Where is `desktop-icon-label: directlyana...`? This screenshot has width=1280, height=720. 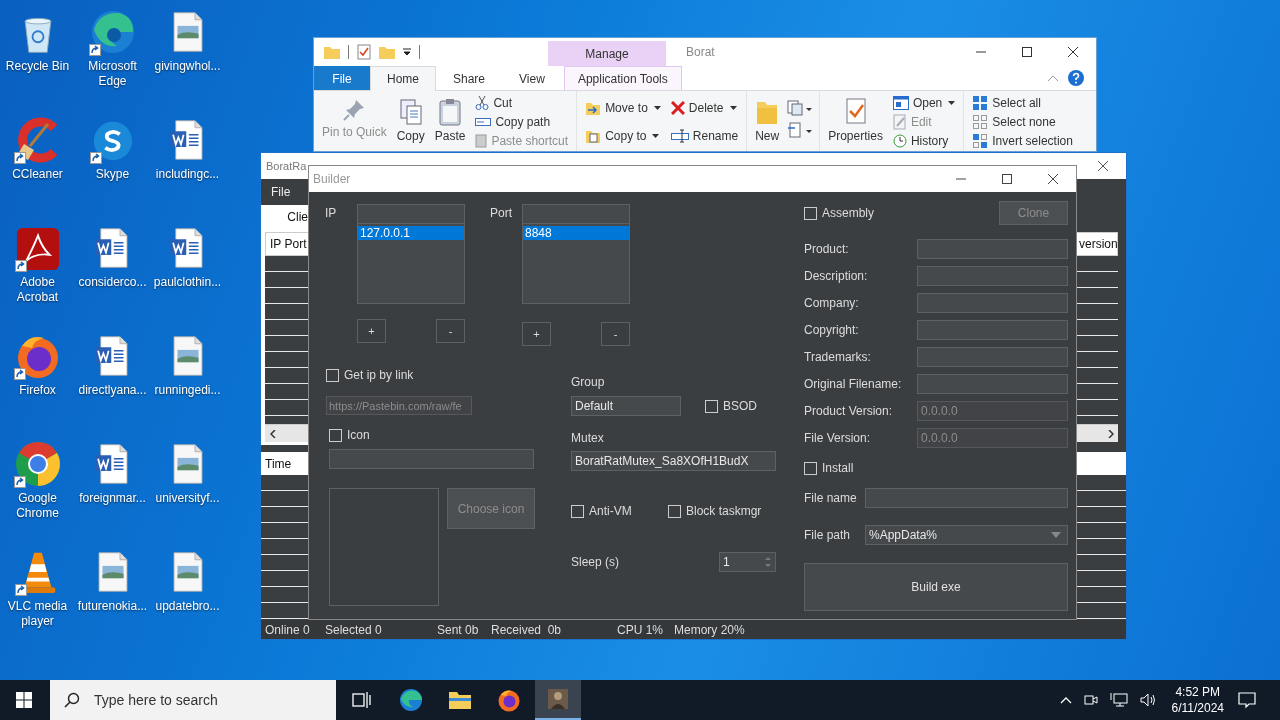
desktop-icon-label: directlyana... is located at coordinates (112, 390).